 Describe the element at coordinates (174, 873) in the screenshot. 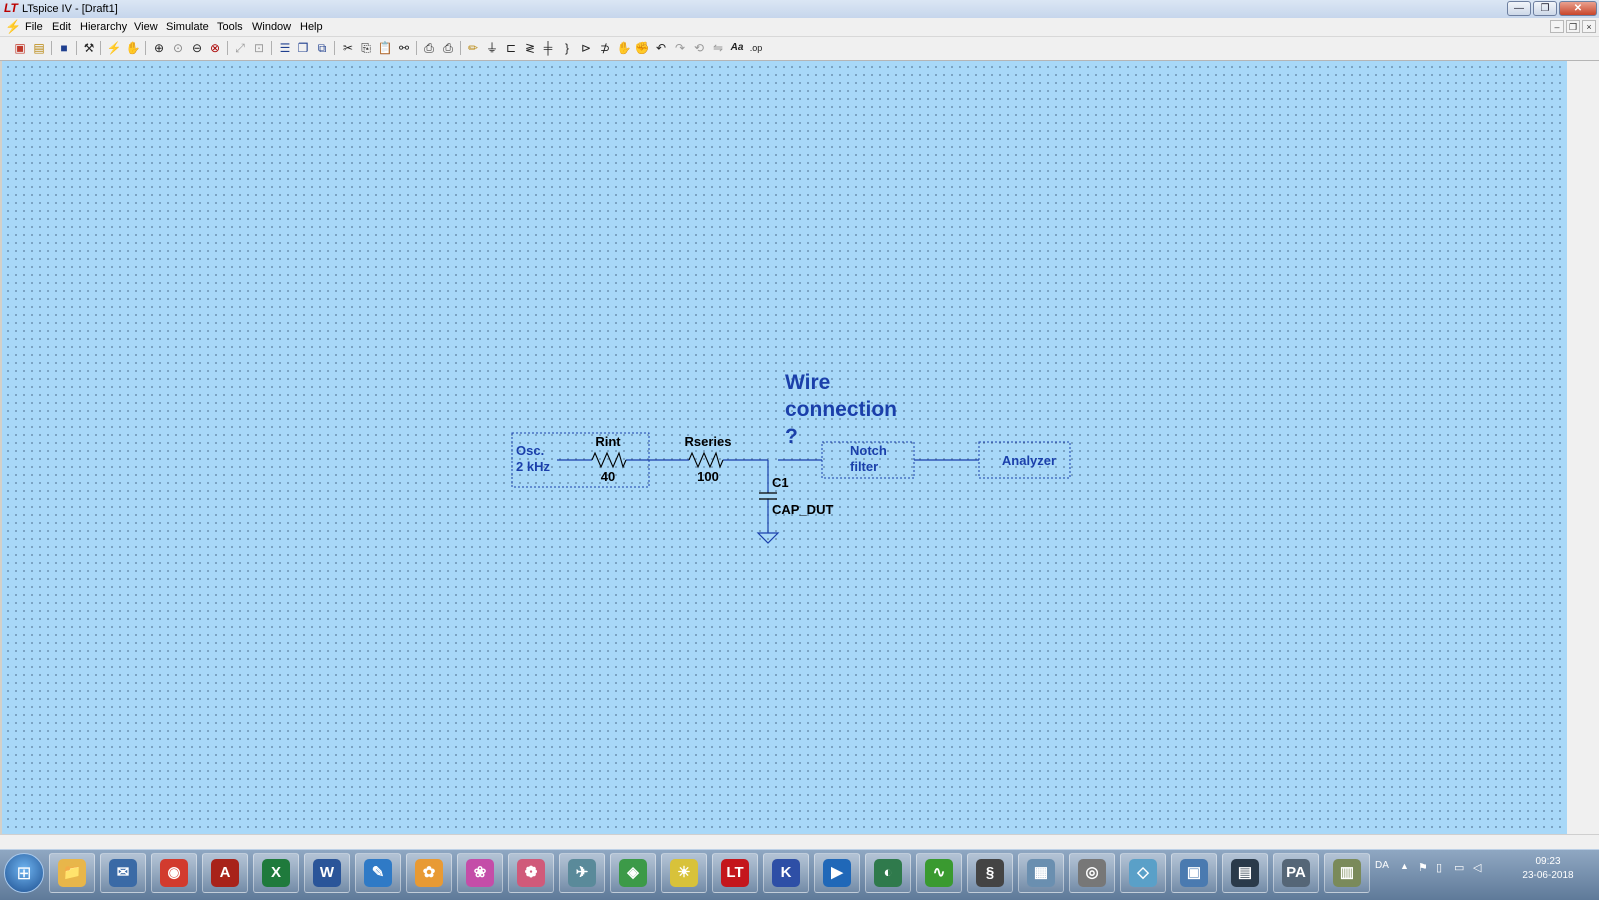

I see `taskbar-app-chrome: ◉` at that location.